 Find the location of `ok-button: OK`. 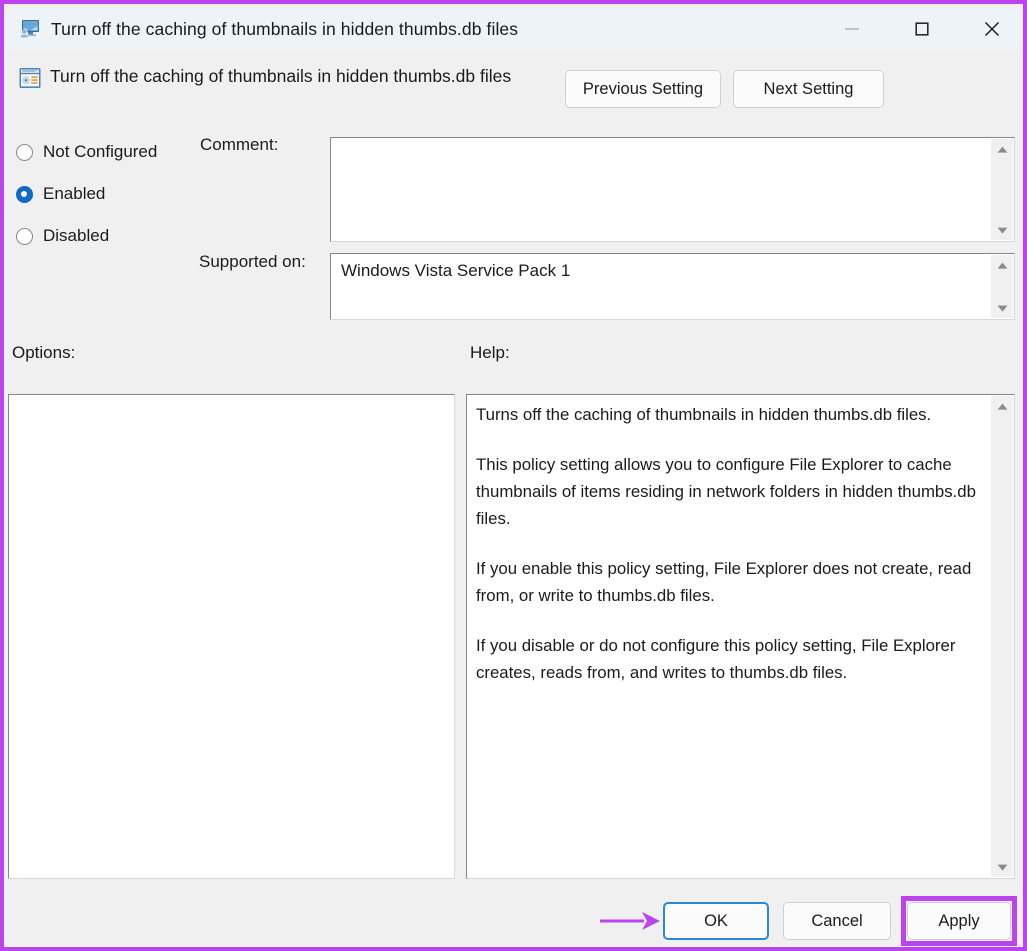

ok-button: OK is located at coordinates (716, 921).